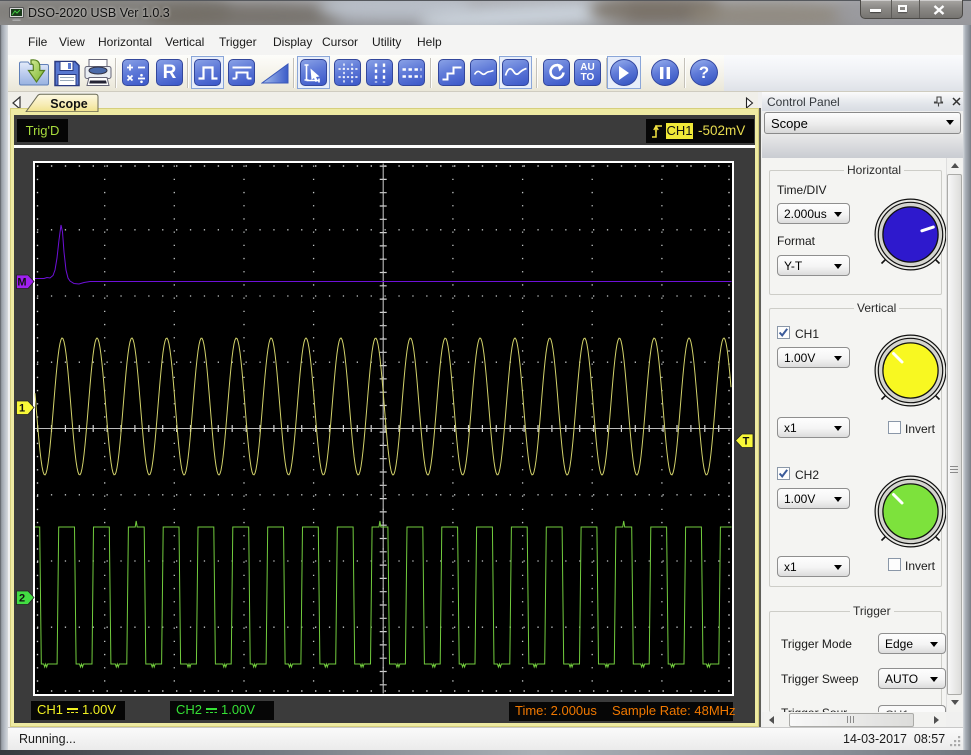  I want to click on svg-text: T, so click(745, 441).